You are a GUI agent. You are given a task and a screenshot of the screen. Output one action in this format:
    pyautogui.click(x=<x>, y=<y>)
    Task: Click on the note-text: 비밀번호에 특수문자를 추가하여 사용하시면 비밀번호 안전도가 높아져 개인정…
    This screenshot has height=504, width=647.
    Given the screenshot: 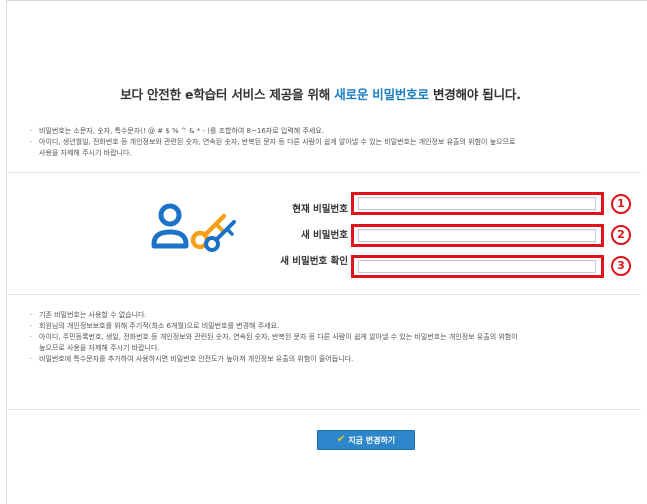 What is the action you would take?
    pyautogui.click(x=196, y=359)
    